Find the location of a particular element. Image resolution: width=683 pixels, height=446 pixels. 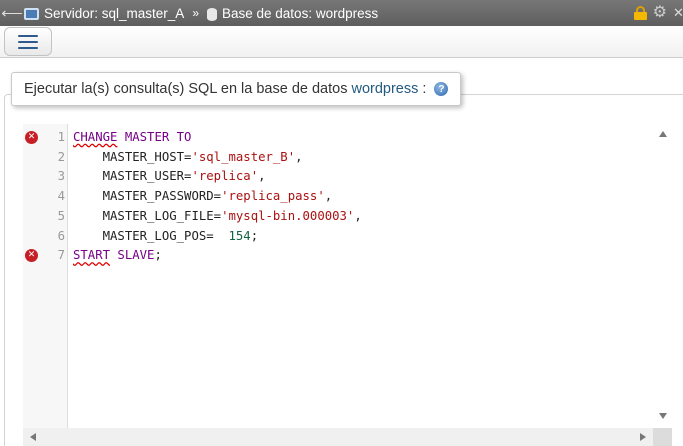

line-number: 4 is located at coordinates (61, 196).